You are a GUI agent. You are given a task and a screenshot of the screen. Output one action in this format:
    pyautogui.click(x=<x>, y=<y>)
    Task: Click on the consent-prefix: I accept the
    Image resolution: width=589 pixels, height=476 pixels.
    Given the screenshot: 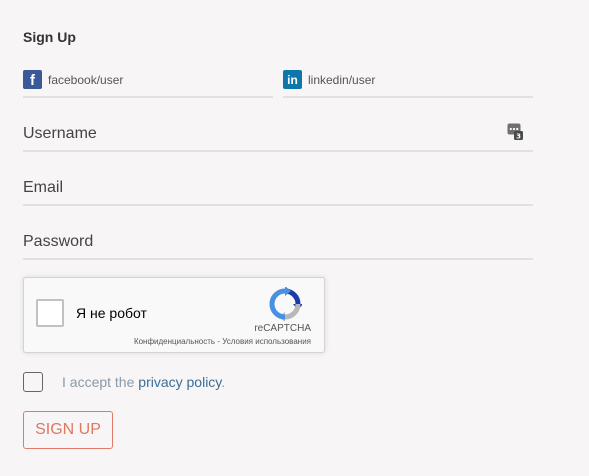 What is the action you would take?
    pyautogui.click(x=100, y=382)
    